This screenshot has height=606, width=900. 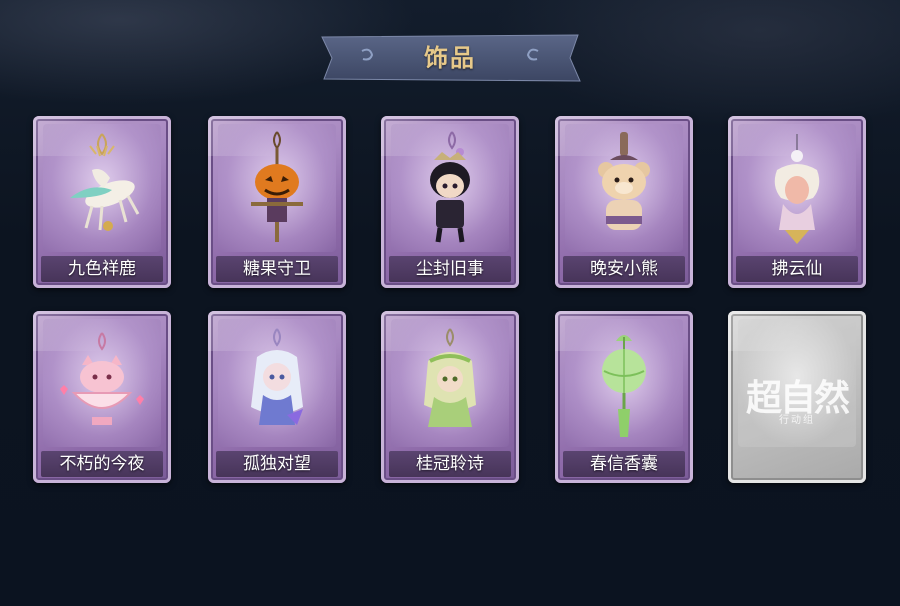 What do you see at coordinates (277, 464) in the screenshot?
I see `accessory-name: 孤独对望` at bounding box center [277, 464].